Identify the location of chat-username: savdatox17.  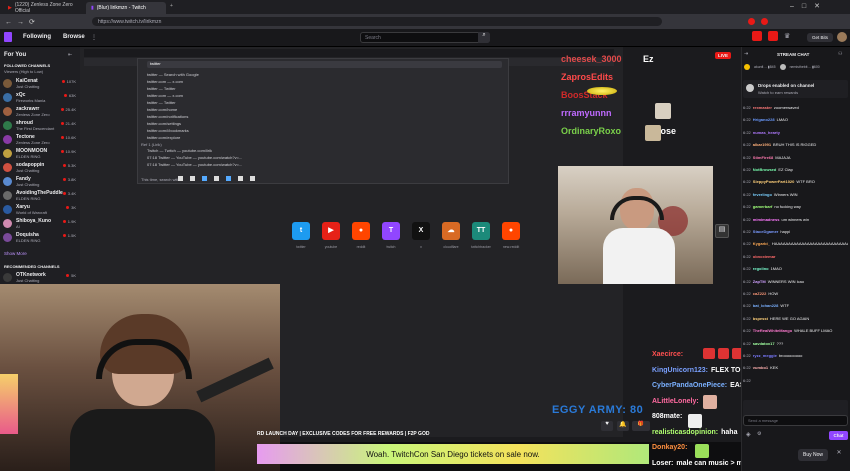
(764, 343).